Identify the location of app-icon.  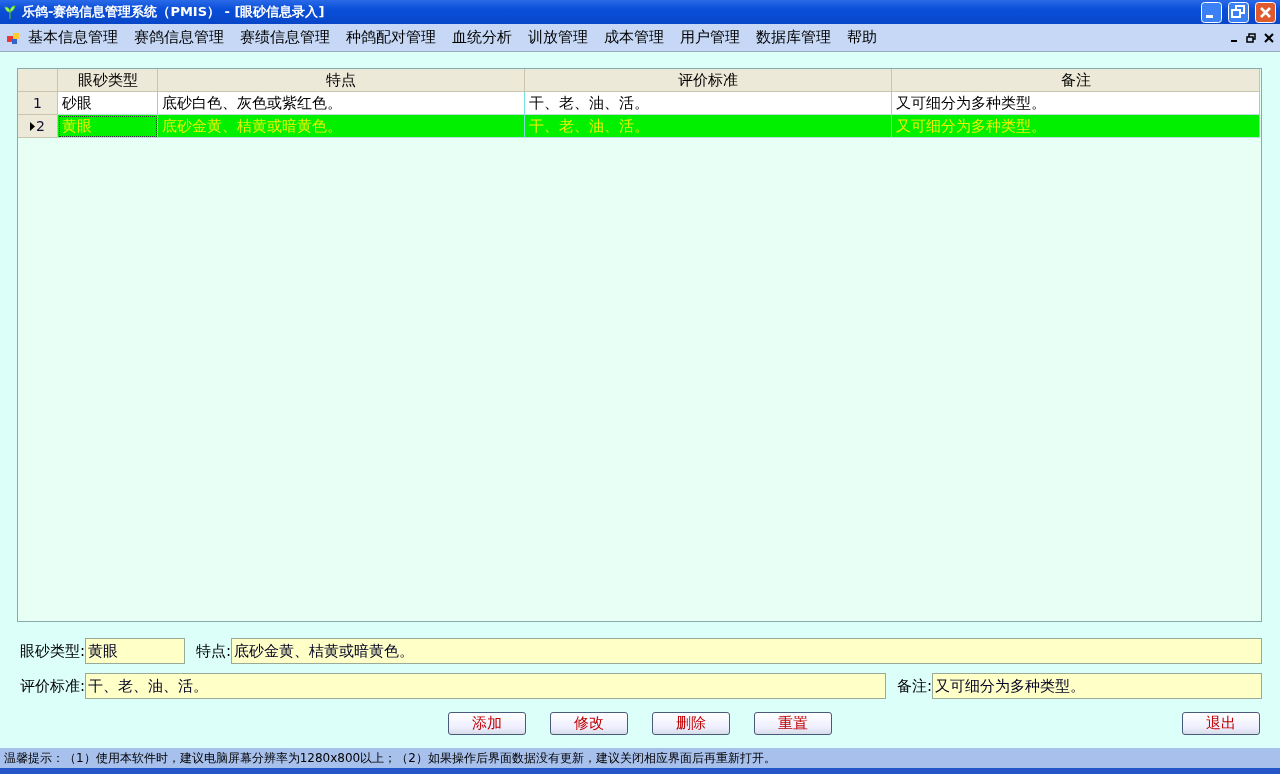
(13, 37).